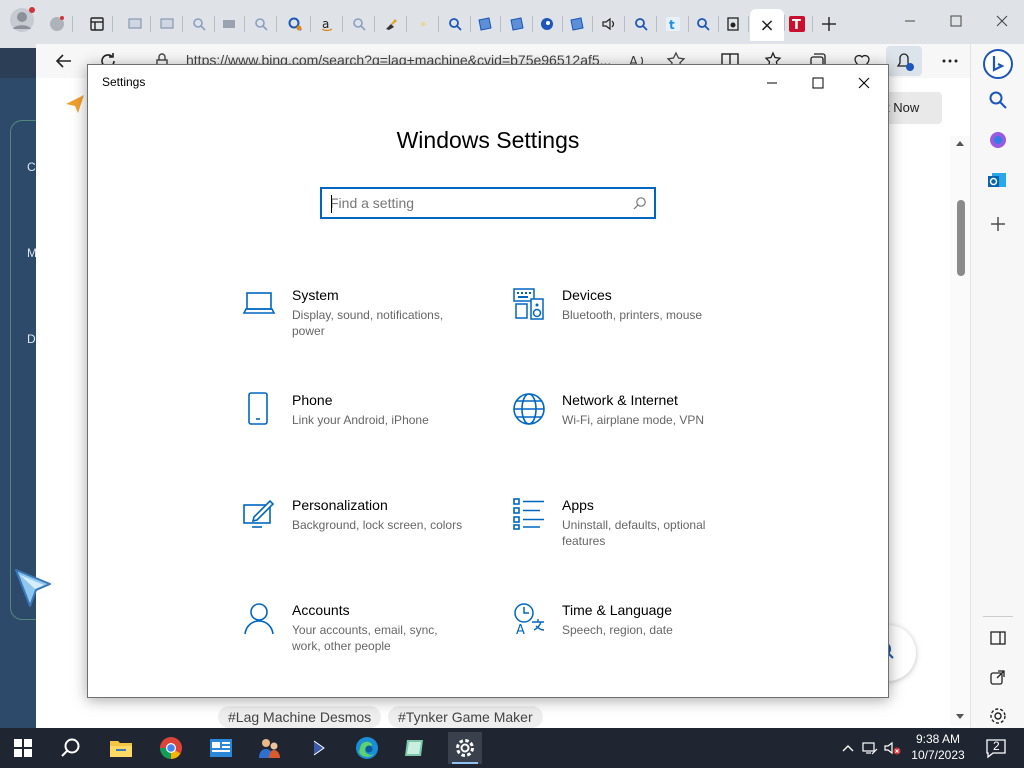 Image resolution: width=1024 pixels, height=768 pixels. Describe the element at coordinates (71, 748) in the screenshot. I see `taskbar-search-icon` at that location.